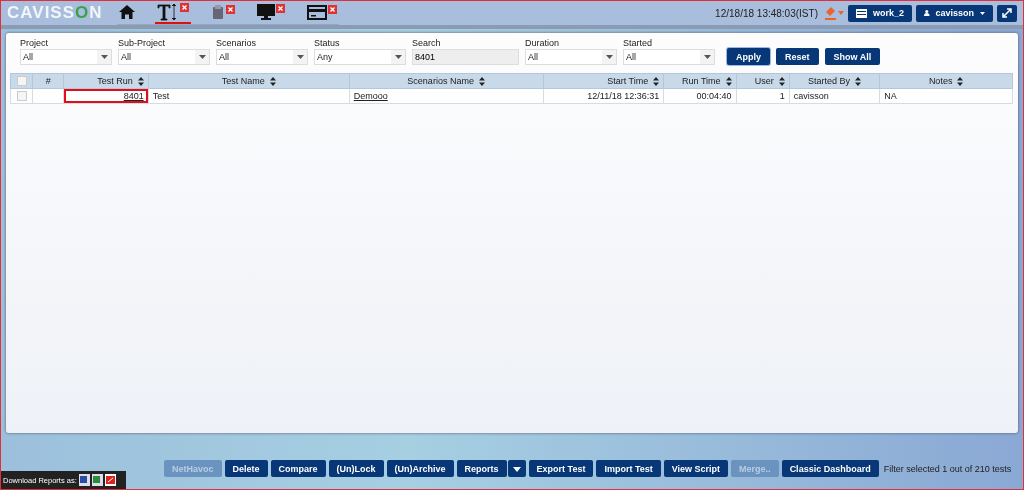 The height and width of the screenshot is (490, 1024). What do you see at coordinates (370, 96) in the screenshot?
I see `table-link: Demooo` at bounding box center [370, 96].